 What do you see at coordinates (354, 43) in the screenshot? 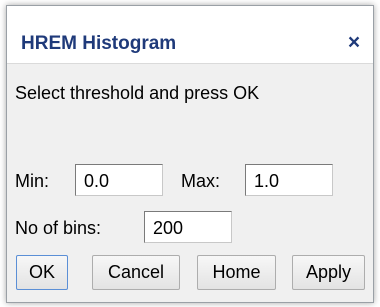
I see `close-icon: ×` at bounding box center [354, 43].